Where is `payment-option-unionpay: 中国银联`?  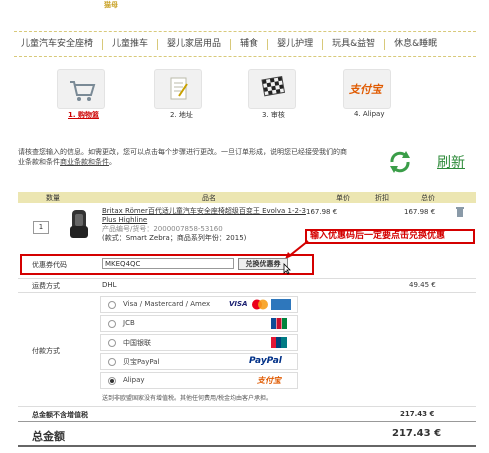
payment-option-unionpay: 中国银联 is located at coordinates (199, 342).